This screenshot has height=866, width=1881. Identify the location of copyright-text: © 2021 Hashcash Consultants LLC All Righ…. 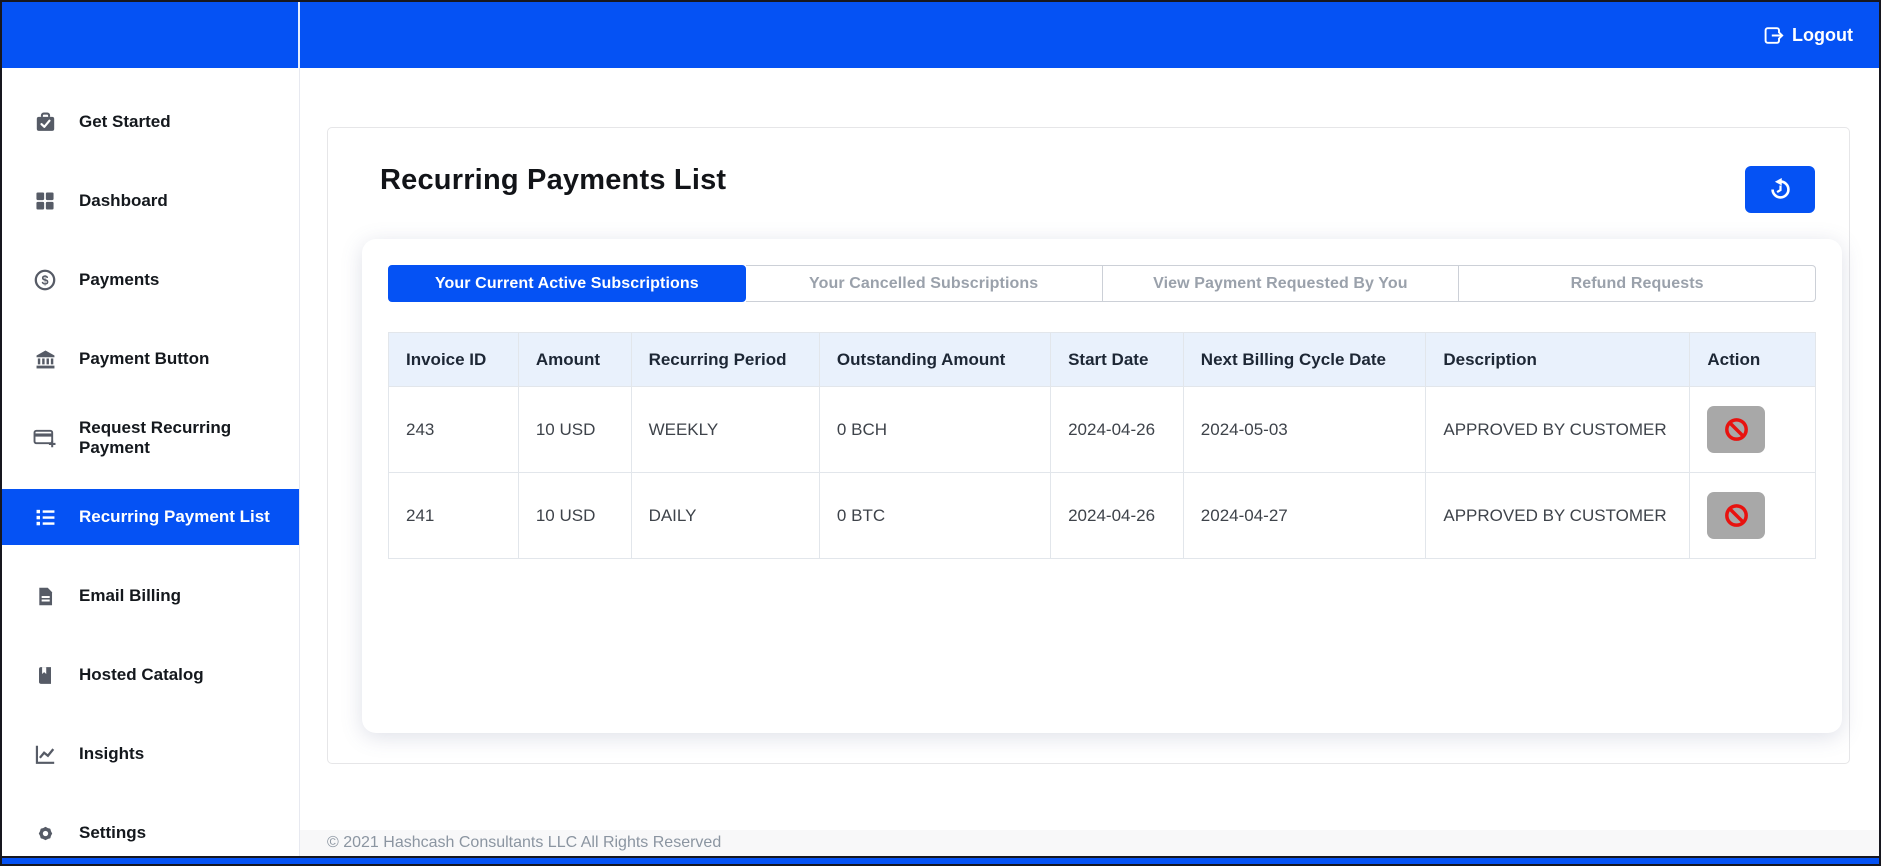
(524, 842).